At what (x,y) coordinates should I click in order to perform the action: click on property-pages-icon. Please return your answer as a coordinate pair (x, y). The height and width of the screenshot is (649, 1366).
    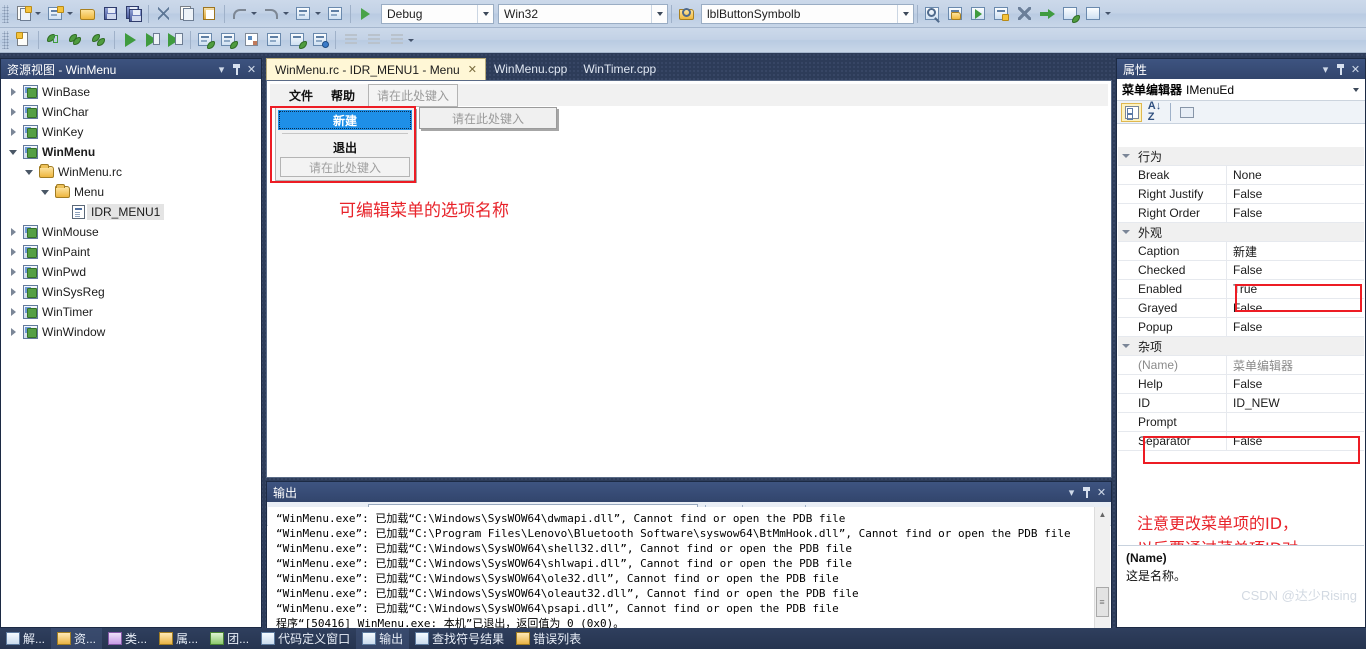
    Looking at the image, I should click on (1186, 112).